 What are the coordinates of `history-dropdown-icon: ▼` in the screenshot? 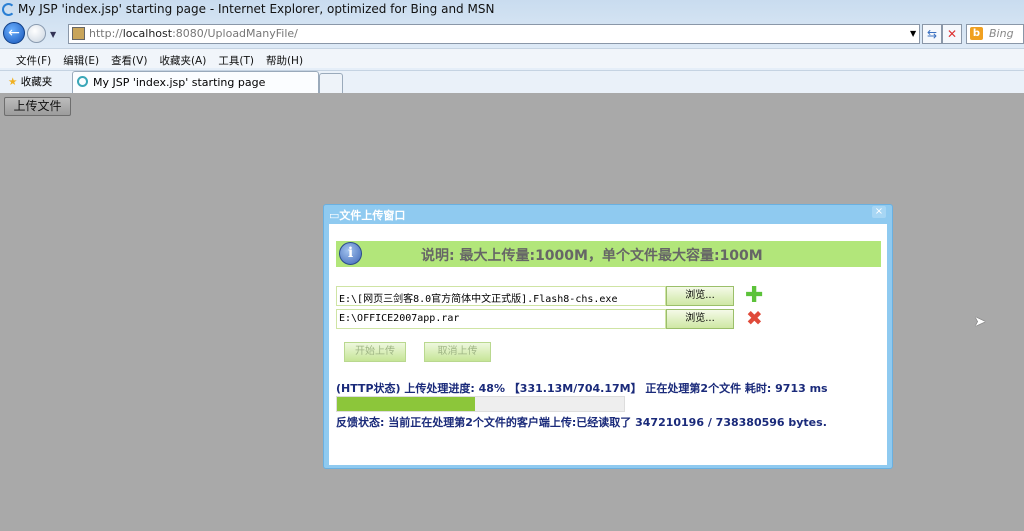 It's located at (53, 34).